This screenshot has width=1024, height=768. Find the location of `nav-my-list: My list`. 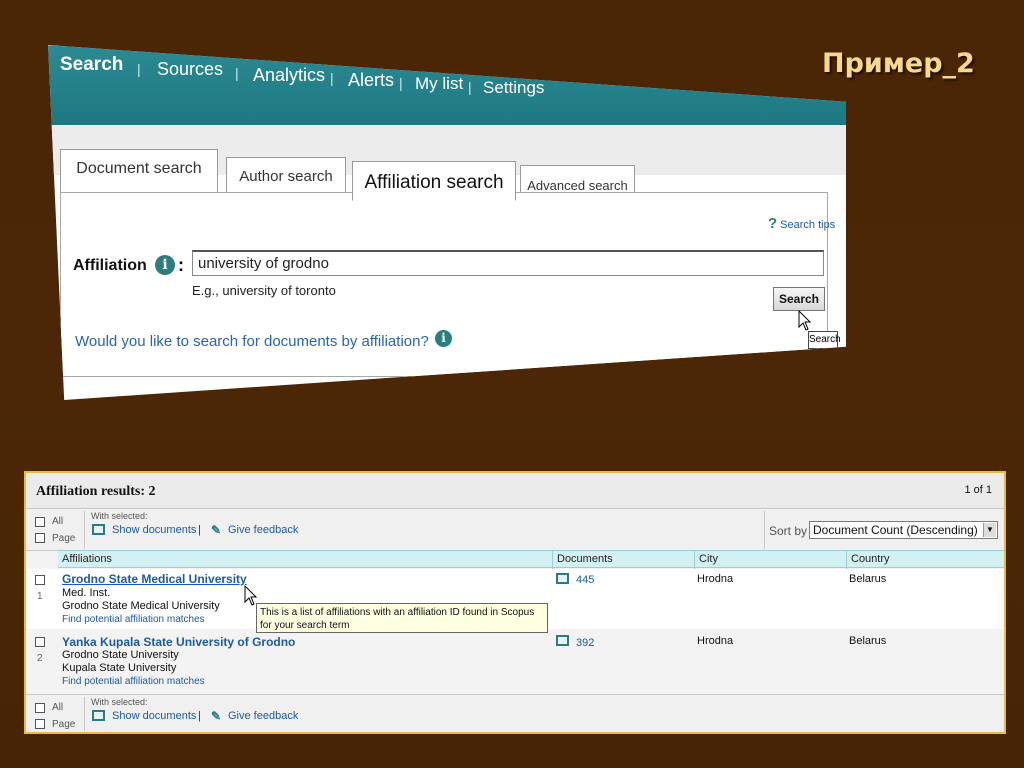

nav-my-list: My list is located at coordinates (439, 84).